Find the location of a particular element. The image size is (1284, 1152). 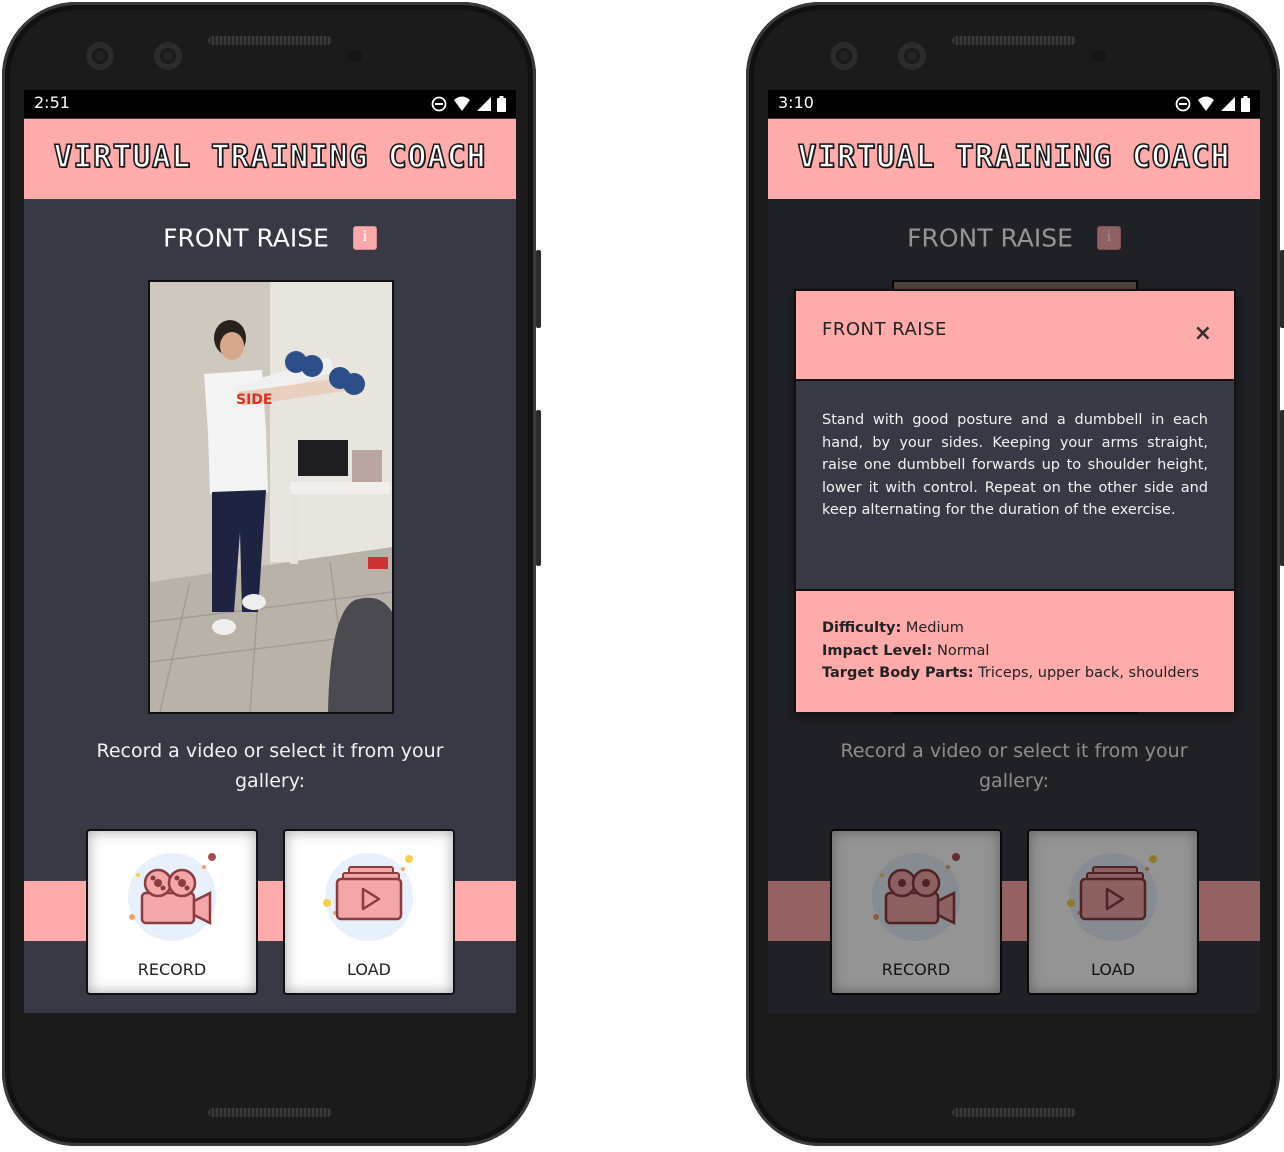

impact-value: Normal is located at coordinates (961, 650).